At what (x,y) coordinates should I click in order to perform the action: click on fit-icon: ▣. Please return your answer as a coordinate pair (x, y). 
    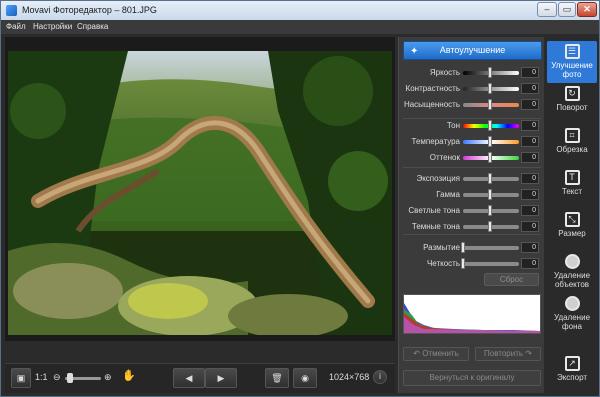
    Looking at the image, I should click on (21, 378).